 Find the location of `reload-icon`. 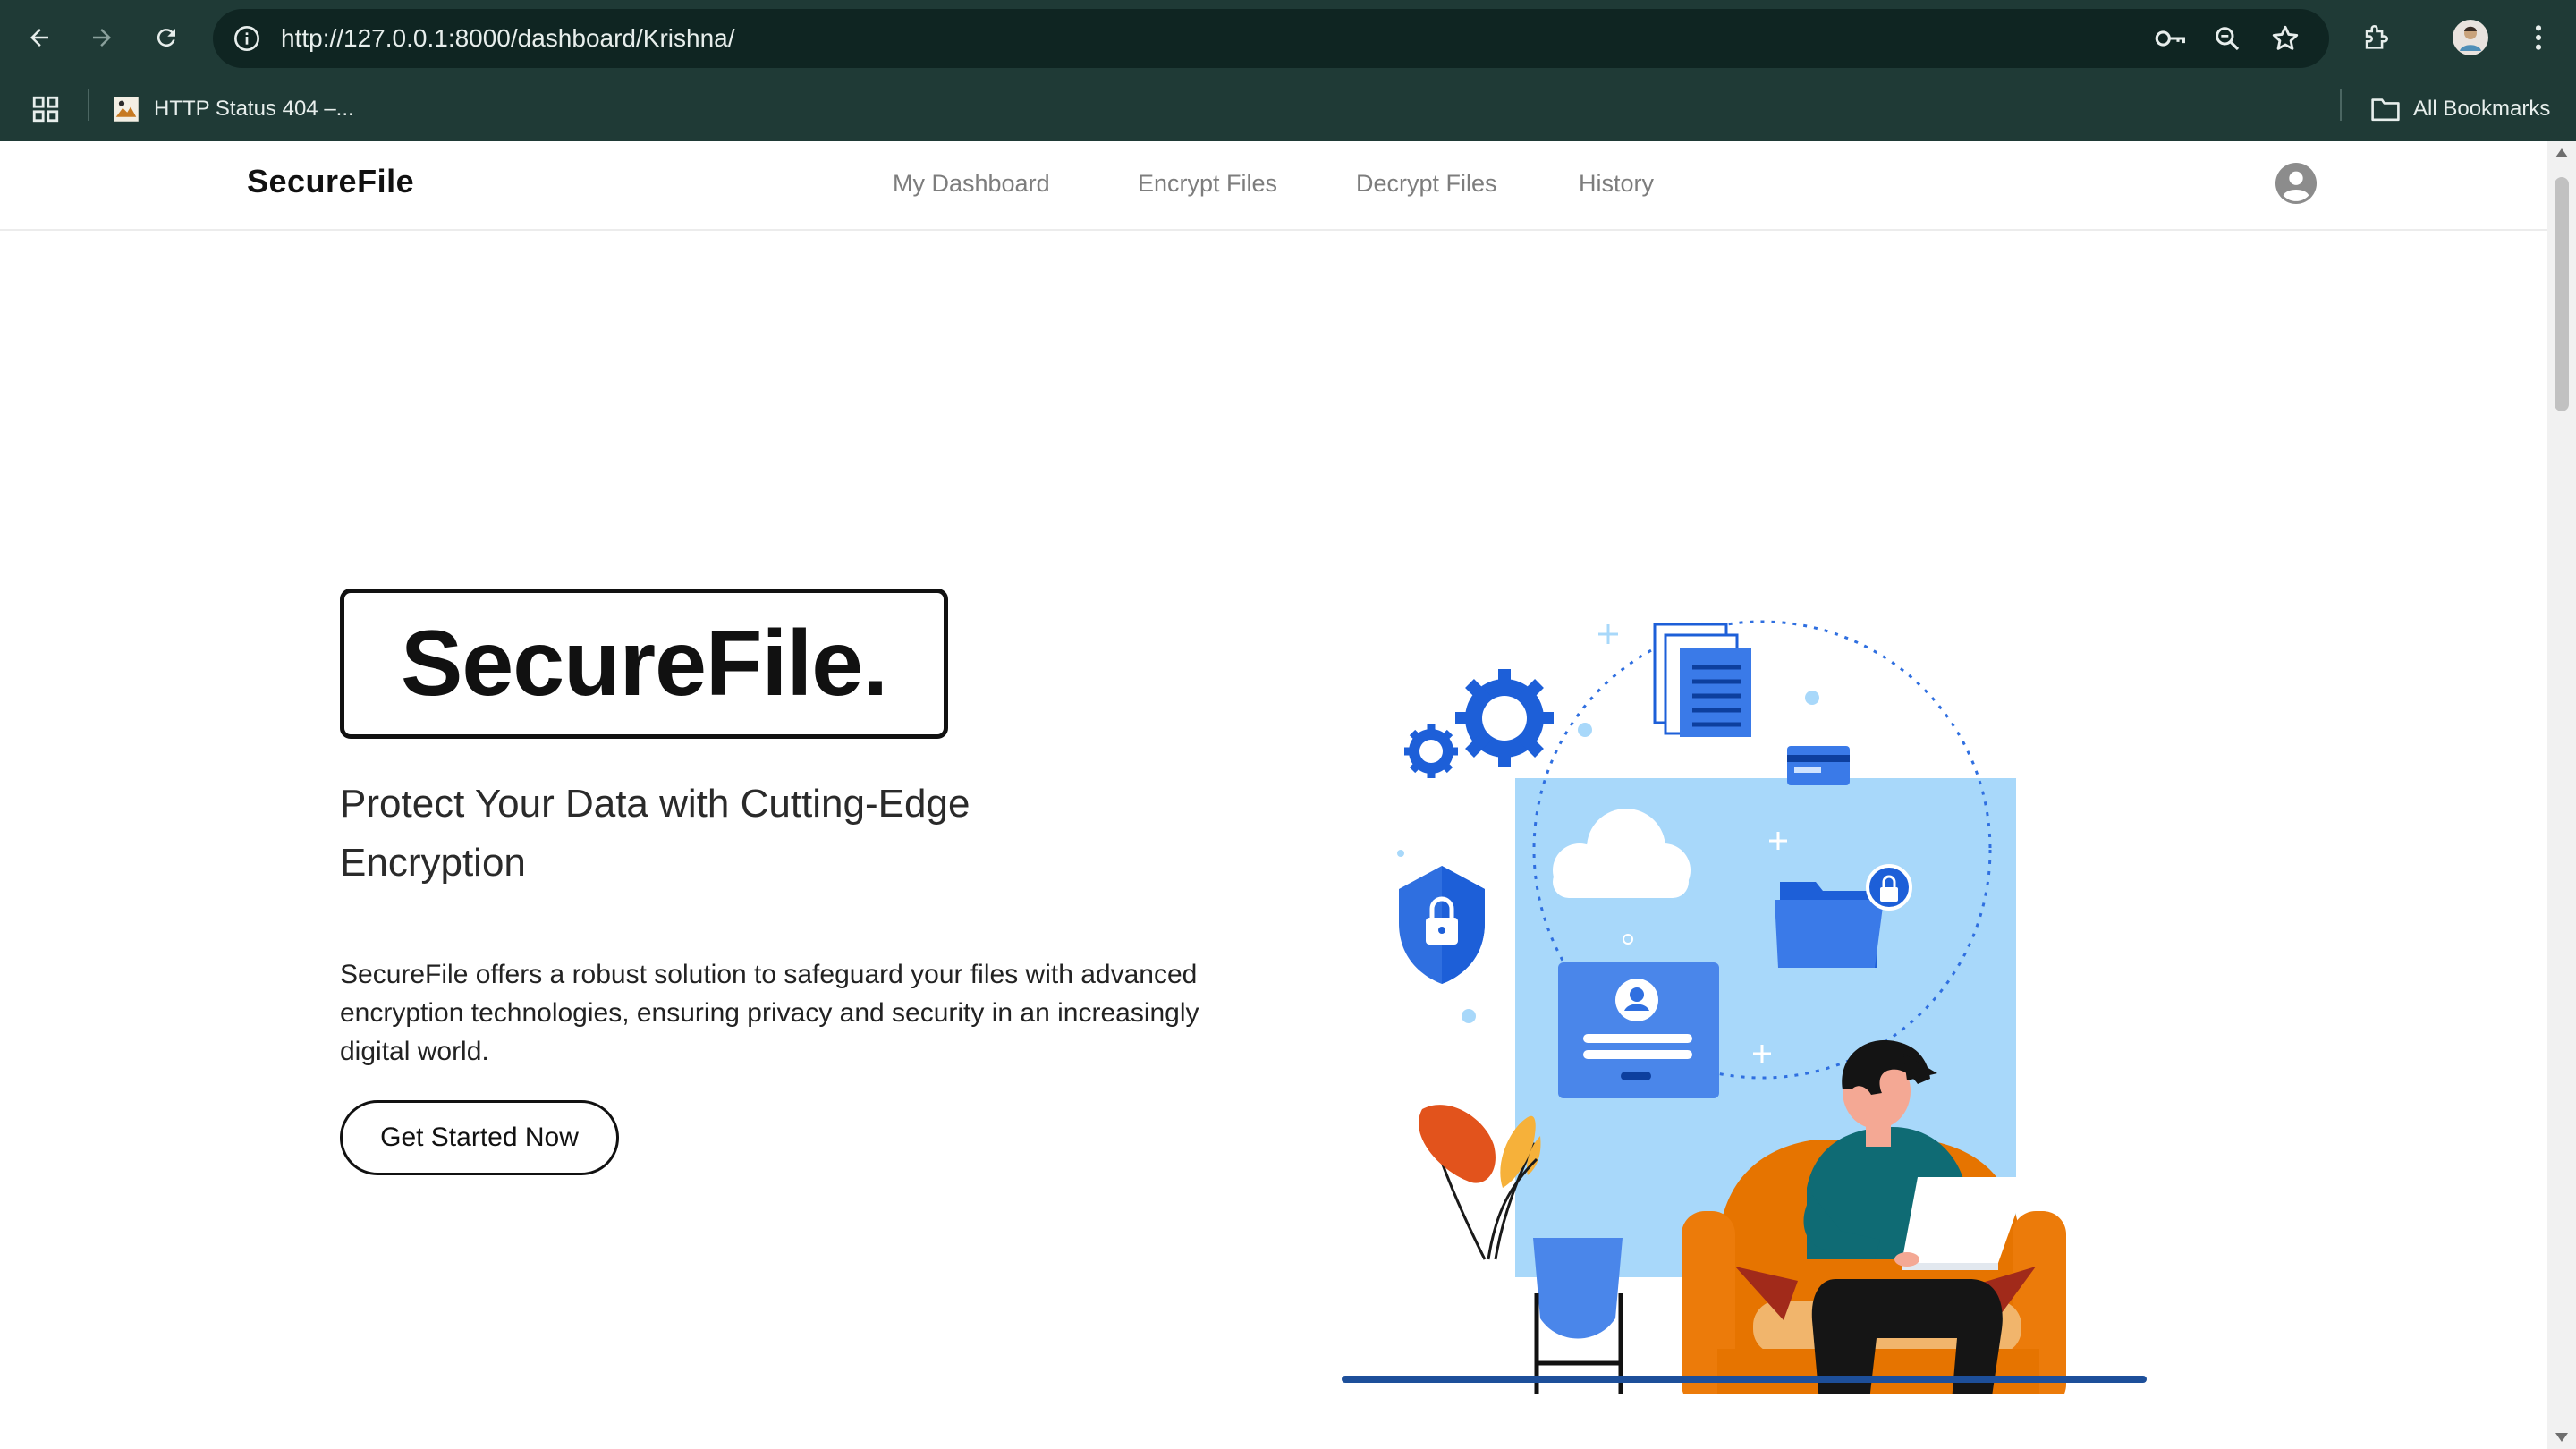

reload-icon is located at coordinates (166, 38).